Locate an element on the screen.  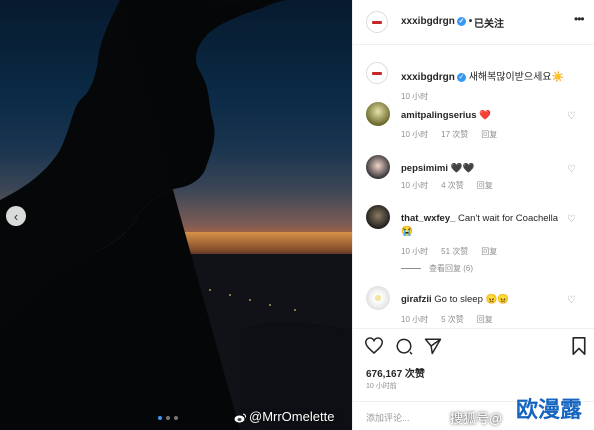
follow-button: 已关注 is located at coordinates (489, 22).